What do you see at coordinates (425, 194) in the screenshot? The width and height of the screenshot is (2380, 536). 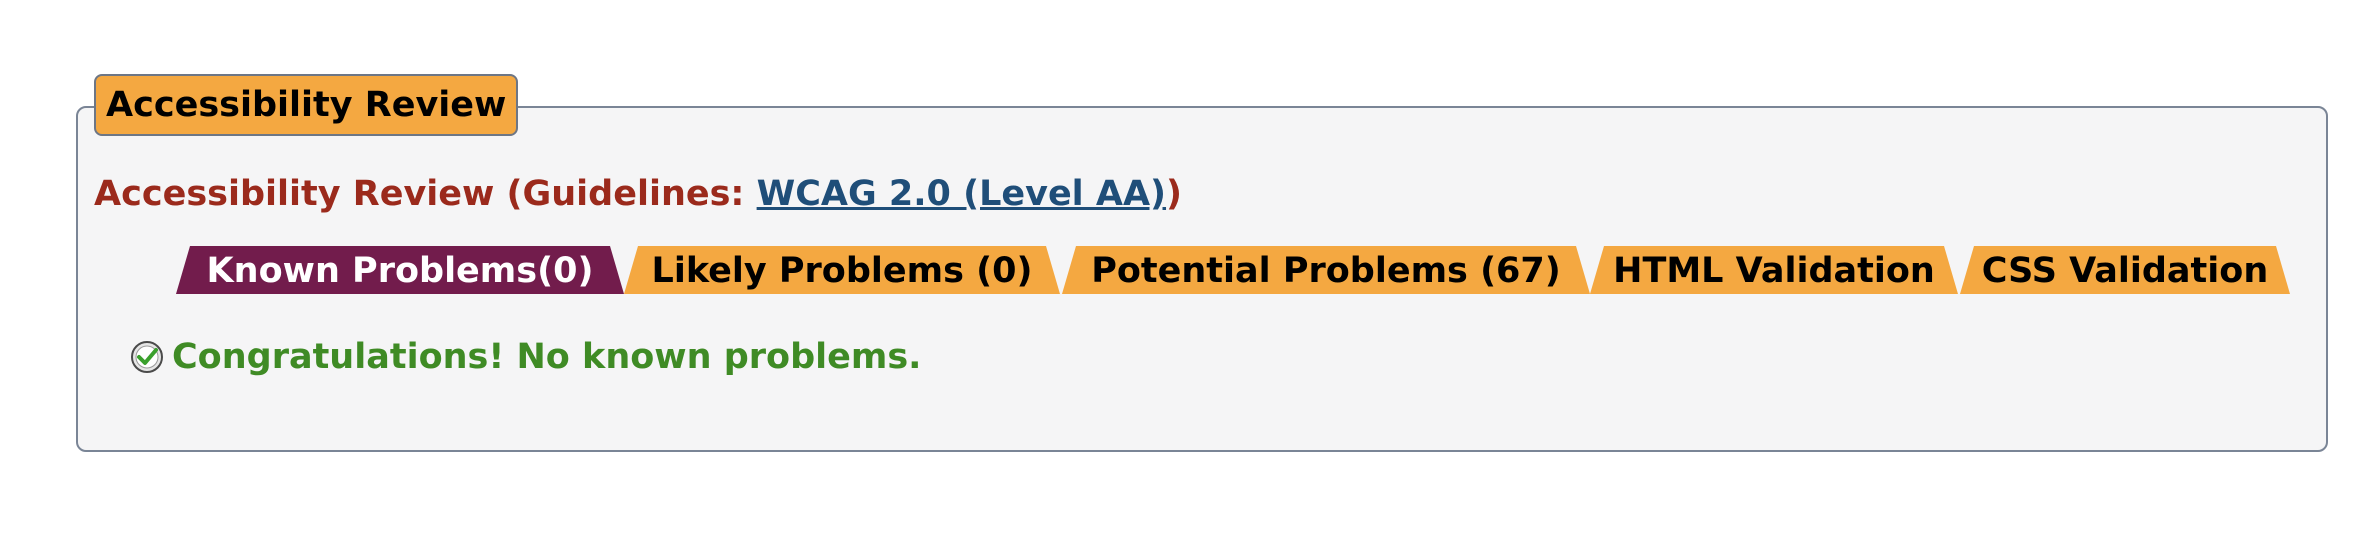 I see `guidelines-prefix: Accessibility Review (Guidelines:` at bounding box center [425, 194].